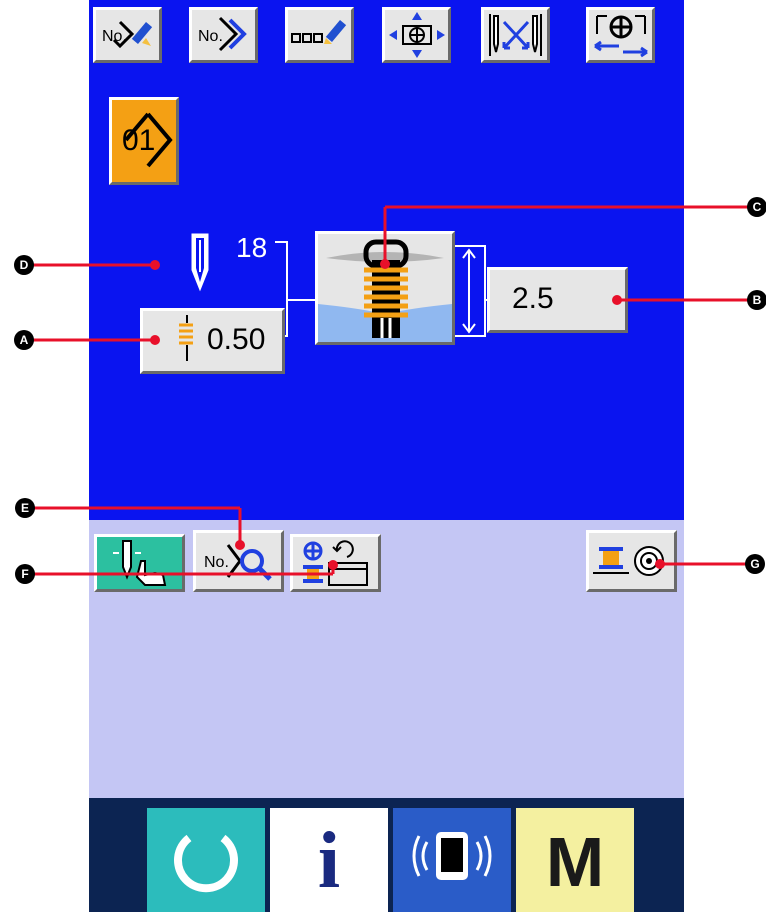  I want to click on marker-e: E, so click(25, 508).